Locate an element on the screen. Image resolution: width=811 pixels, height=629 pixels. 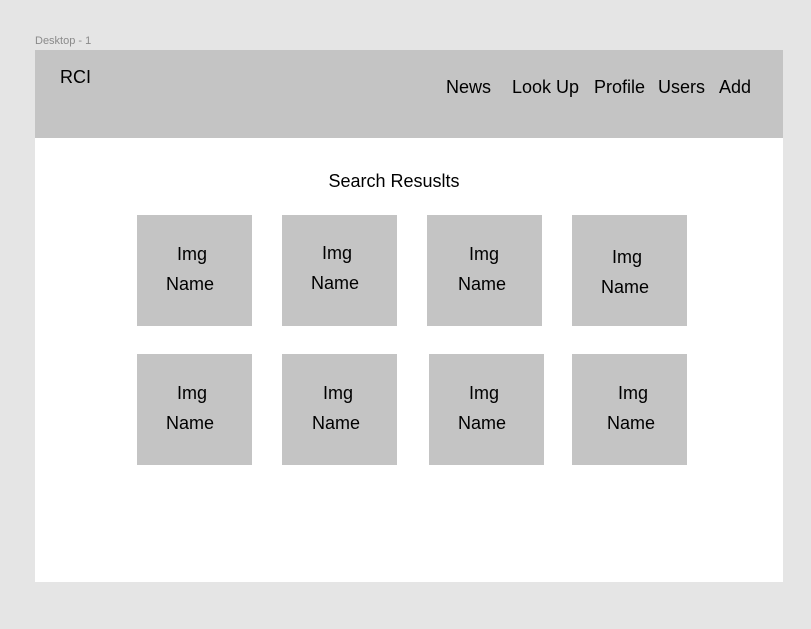
nav-users: Users is located at coordinates (681, 87).